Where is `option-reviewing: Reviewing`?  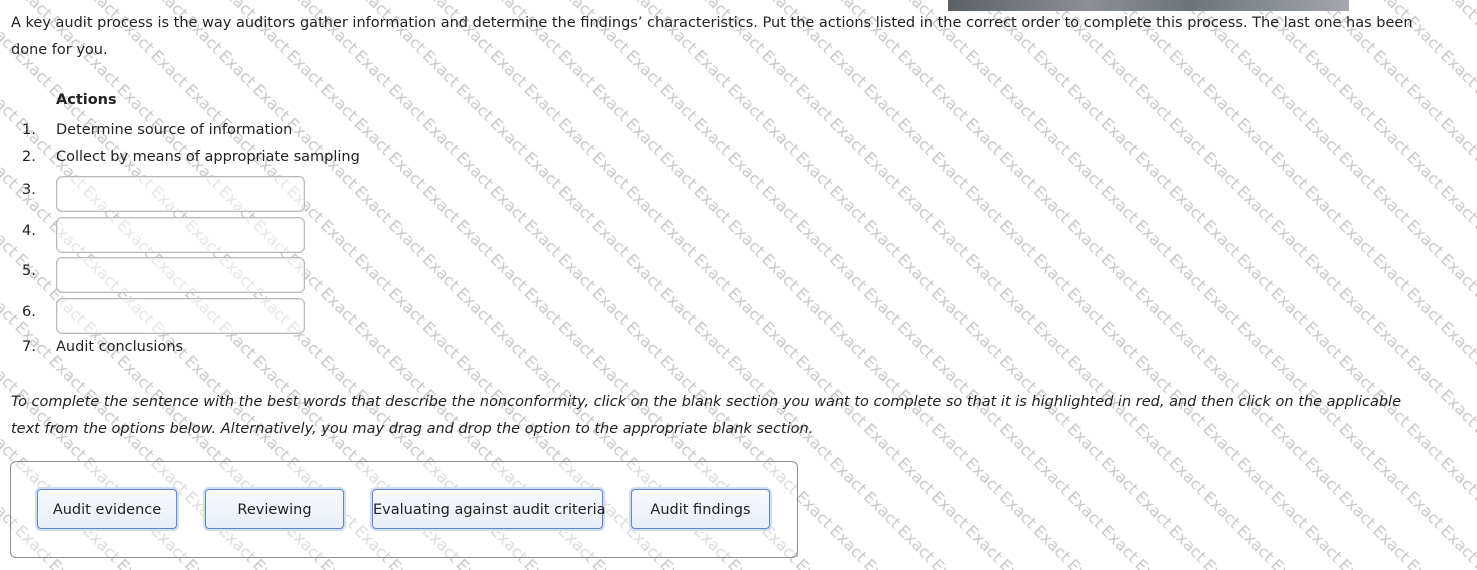
option-reviewing: Reviewing is located at coordinates (274, 509).